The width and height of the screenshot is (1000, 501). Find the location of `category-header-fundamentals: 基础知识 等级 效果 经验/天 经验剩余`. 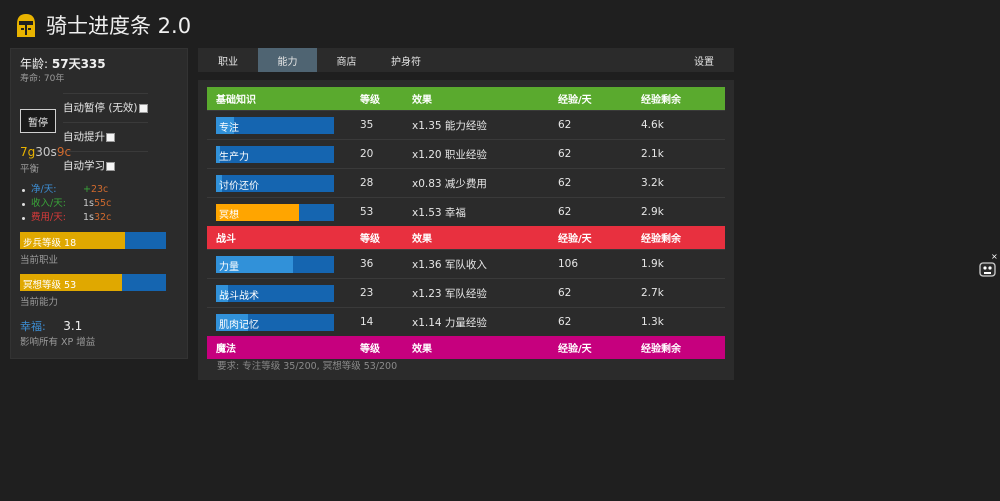

category-header-fundamentals: 基础知识 等级 效果 经验/天 经验剩余 is located at coordinates (466, 98).